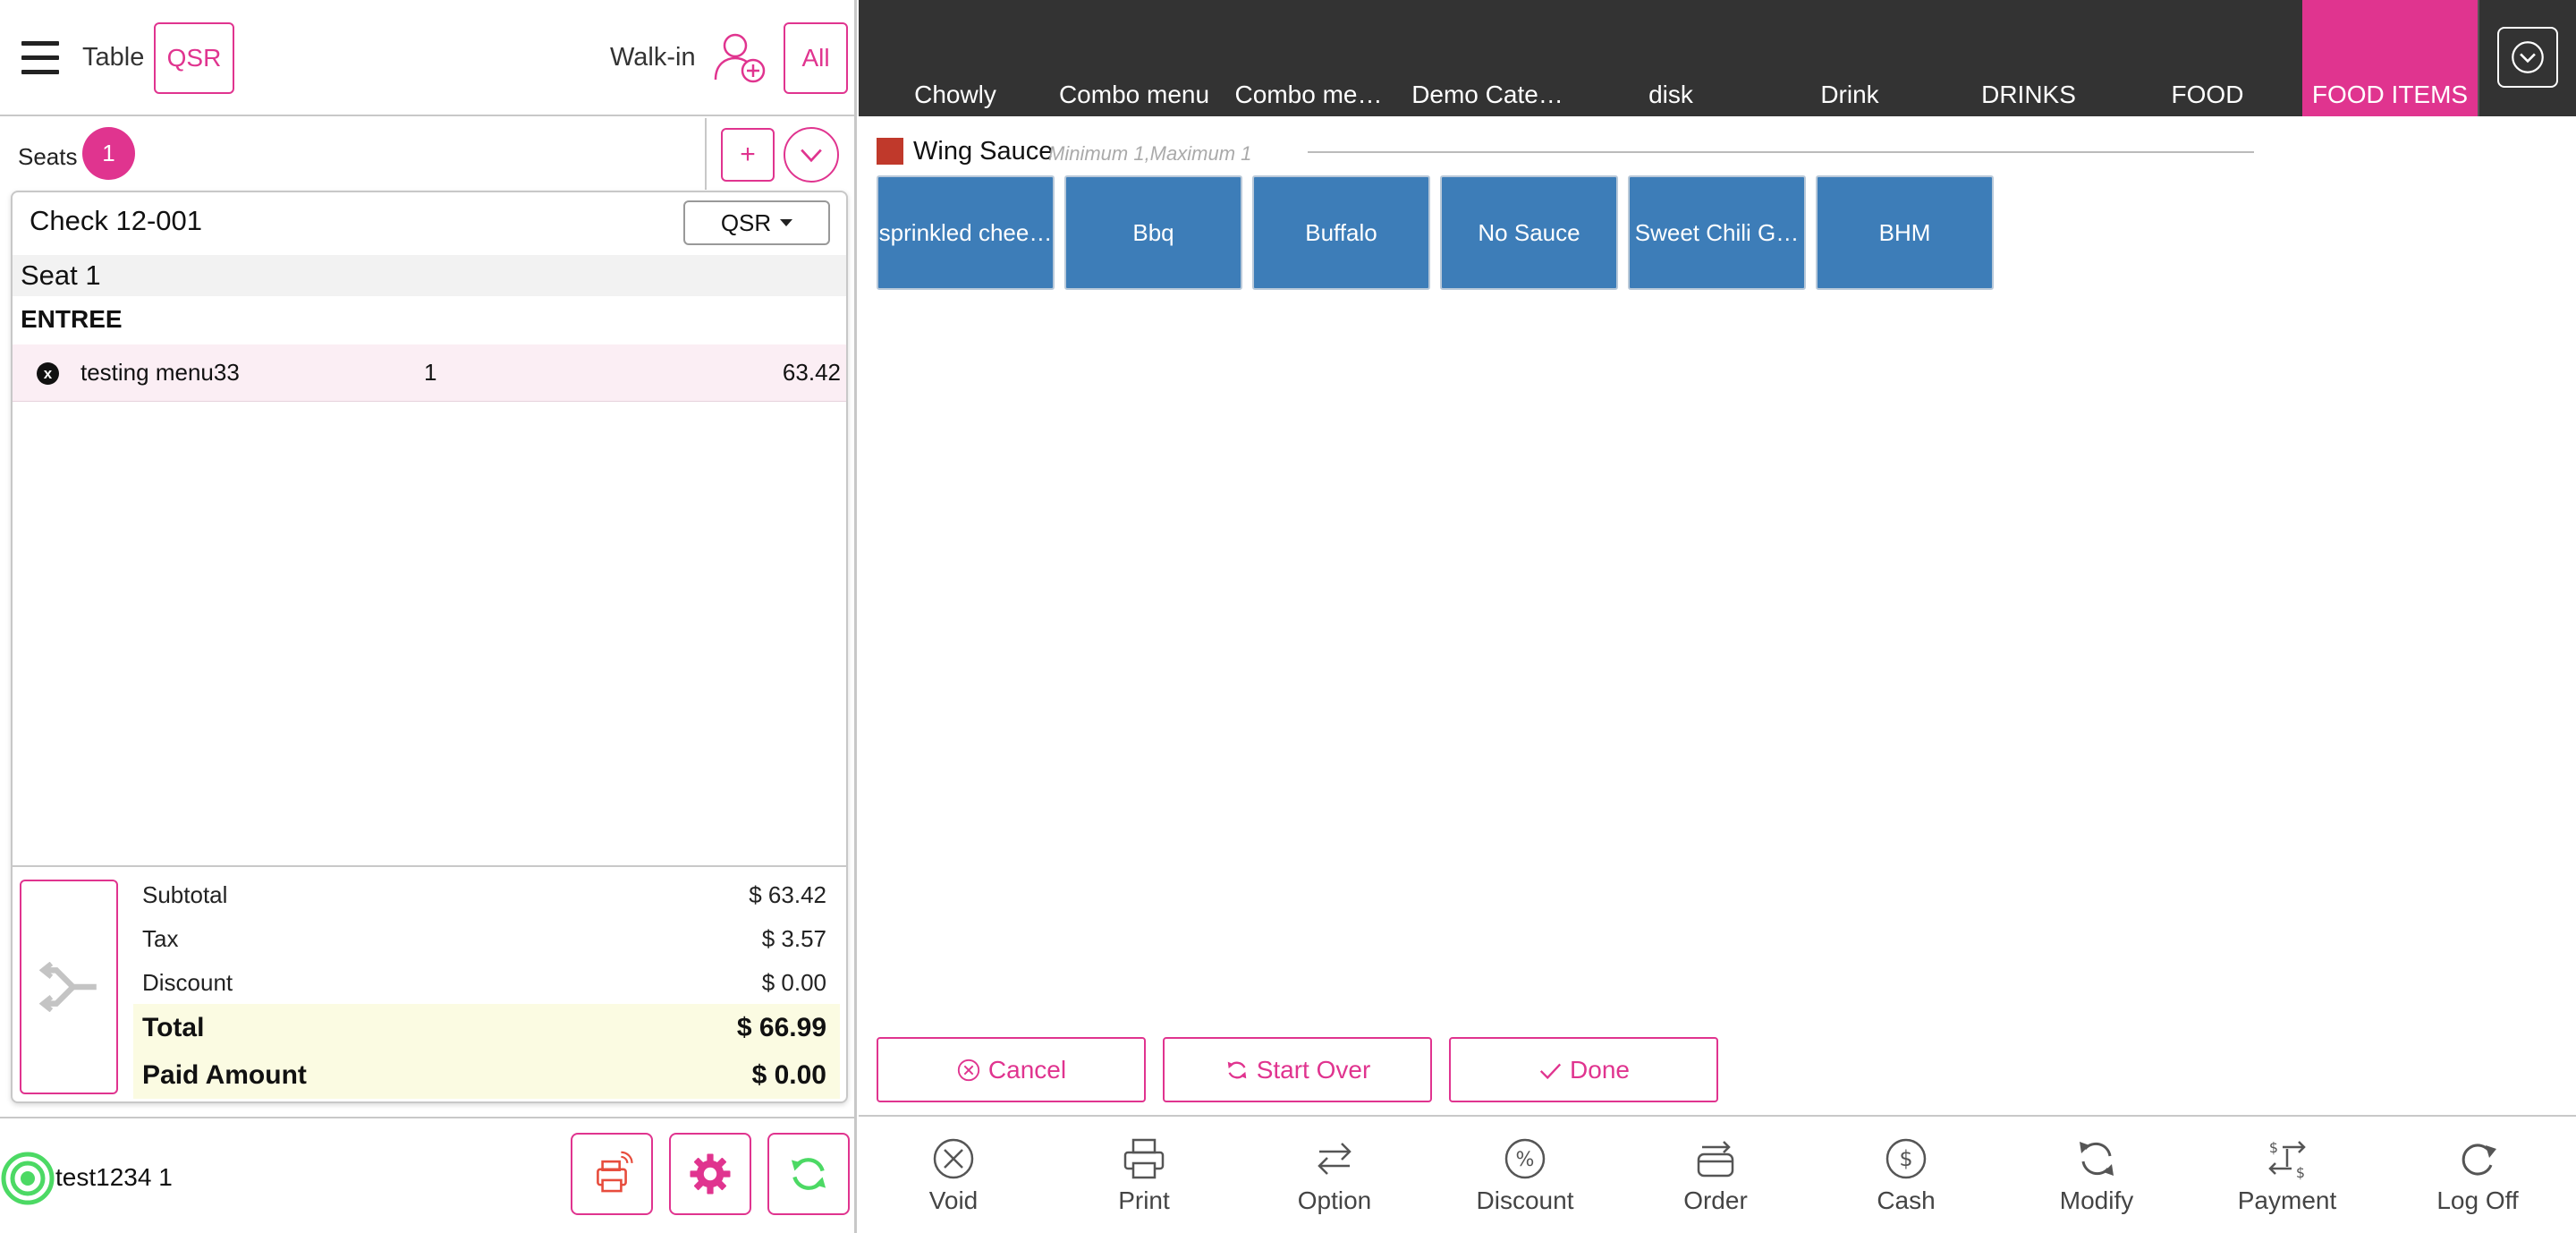 The image size is (2576, 1233). Describe the element at coordinates (1905, 232) in the screenshot. I see `modifier-option-button: BHM` at that location.